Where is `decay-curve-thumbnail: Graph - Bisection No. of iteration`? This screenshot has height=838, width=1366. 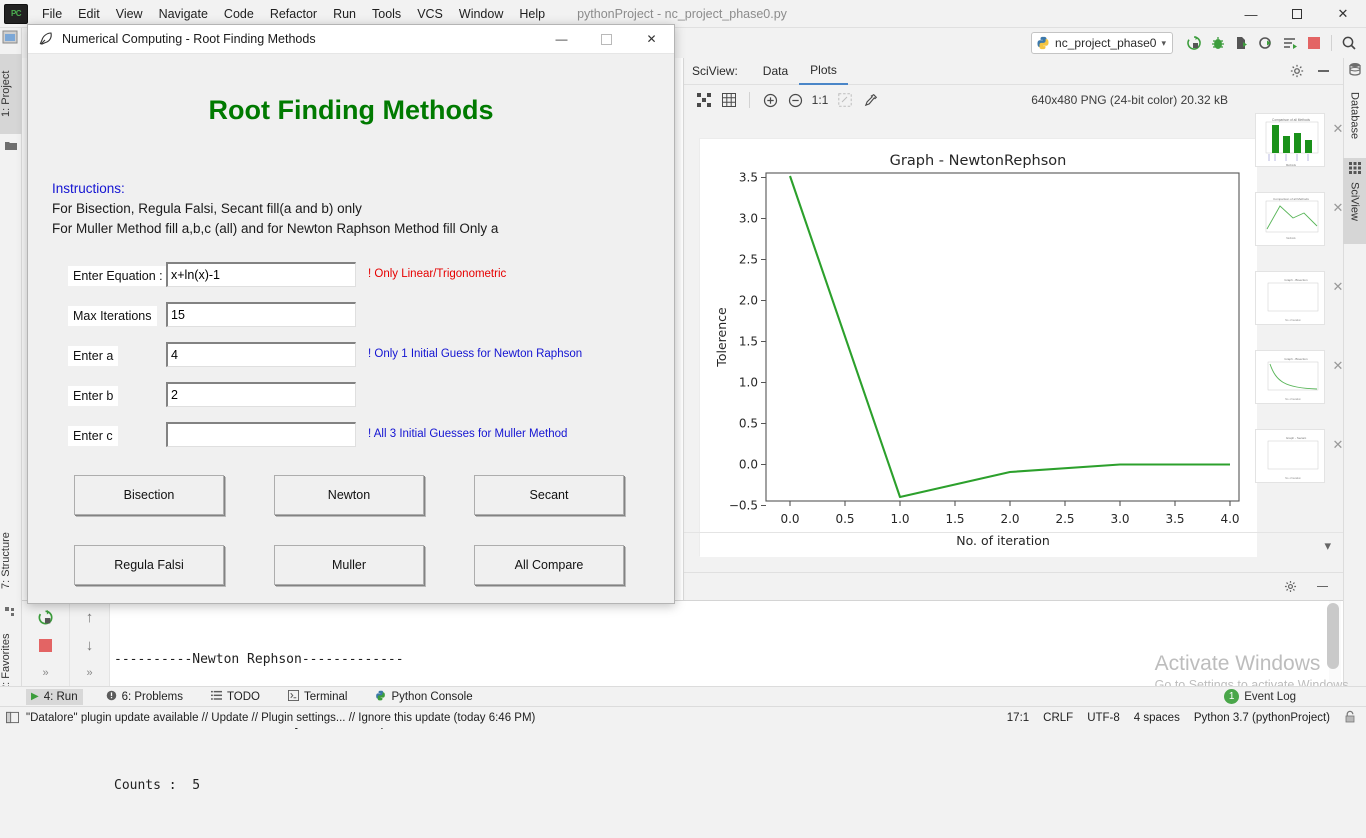 decay-curve-thumbnail: Graph - Bisection No. of iteration is located at coordinates (1290, 376).